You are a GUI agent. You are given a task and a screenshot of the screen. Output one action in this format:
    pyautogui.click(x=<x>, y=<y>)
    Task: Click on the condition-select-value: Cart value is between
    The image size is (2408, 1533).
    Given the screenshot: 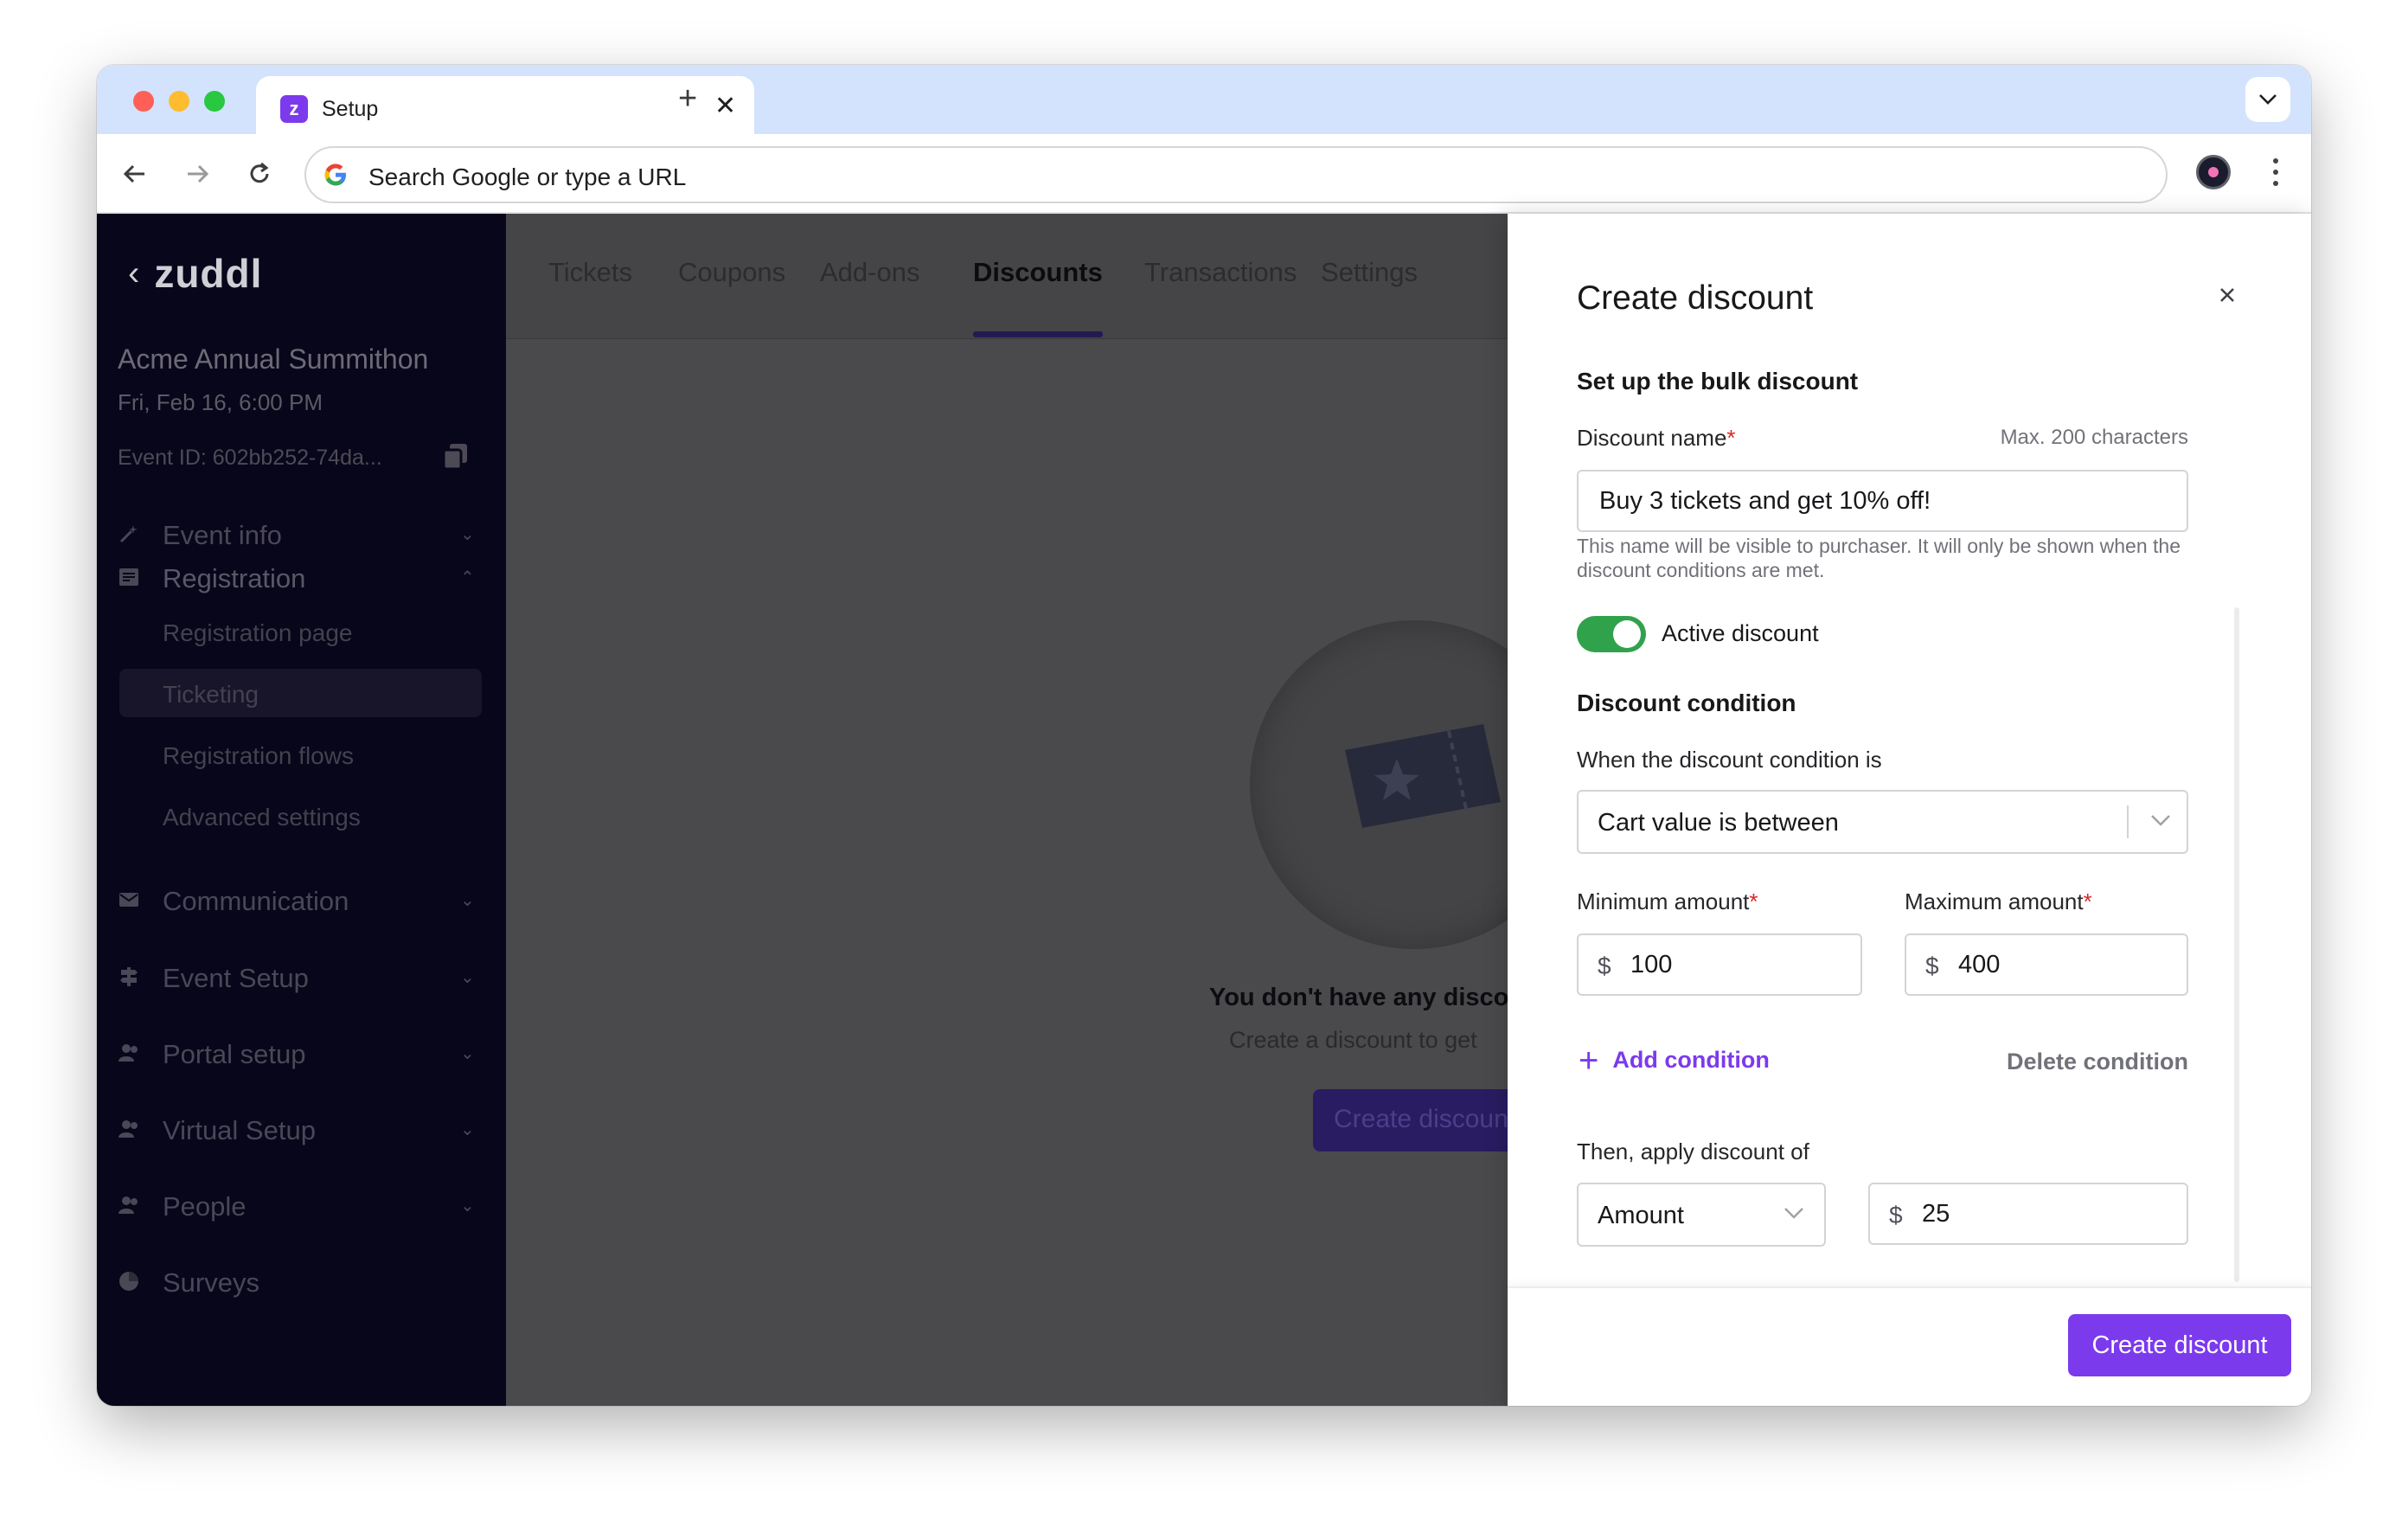 What is the action you would take?
    pyautogui.click(x=1718, y=823)
    